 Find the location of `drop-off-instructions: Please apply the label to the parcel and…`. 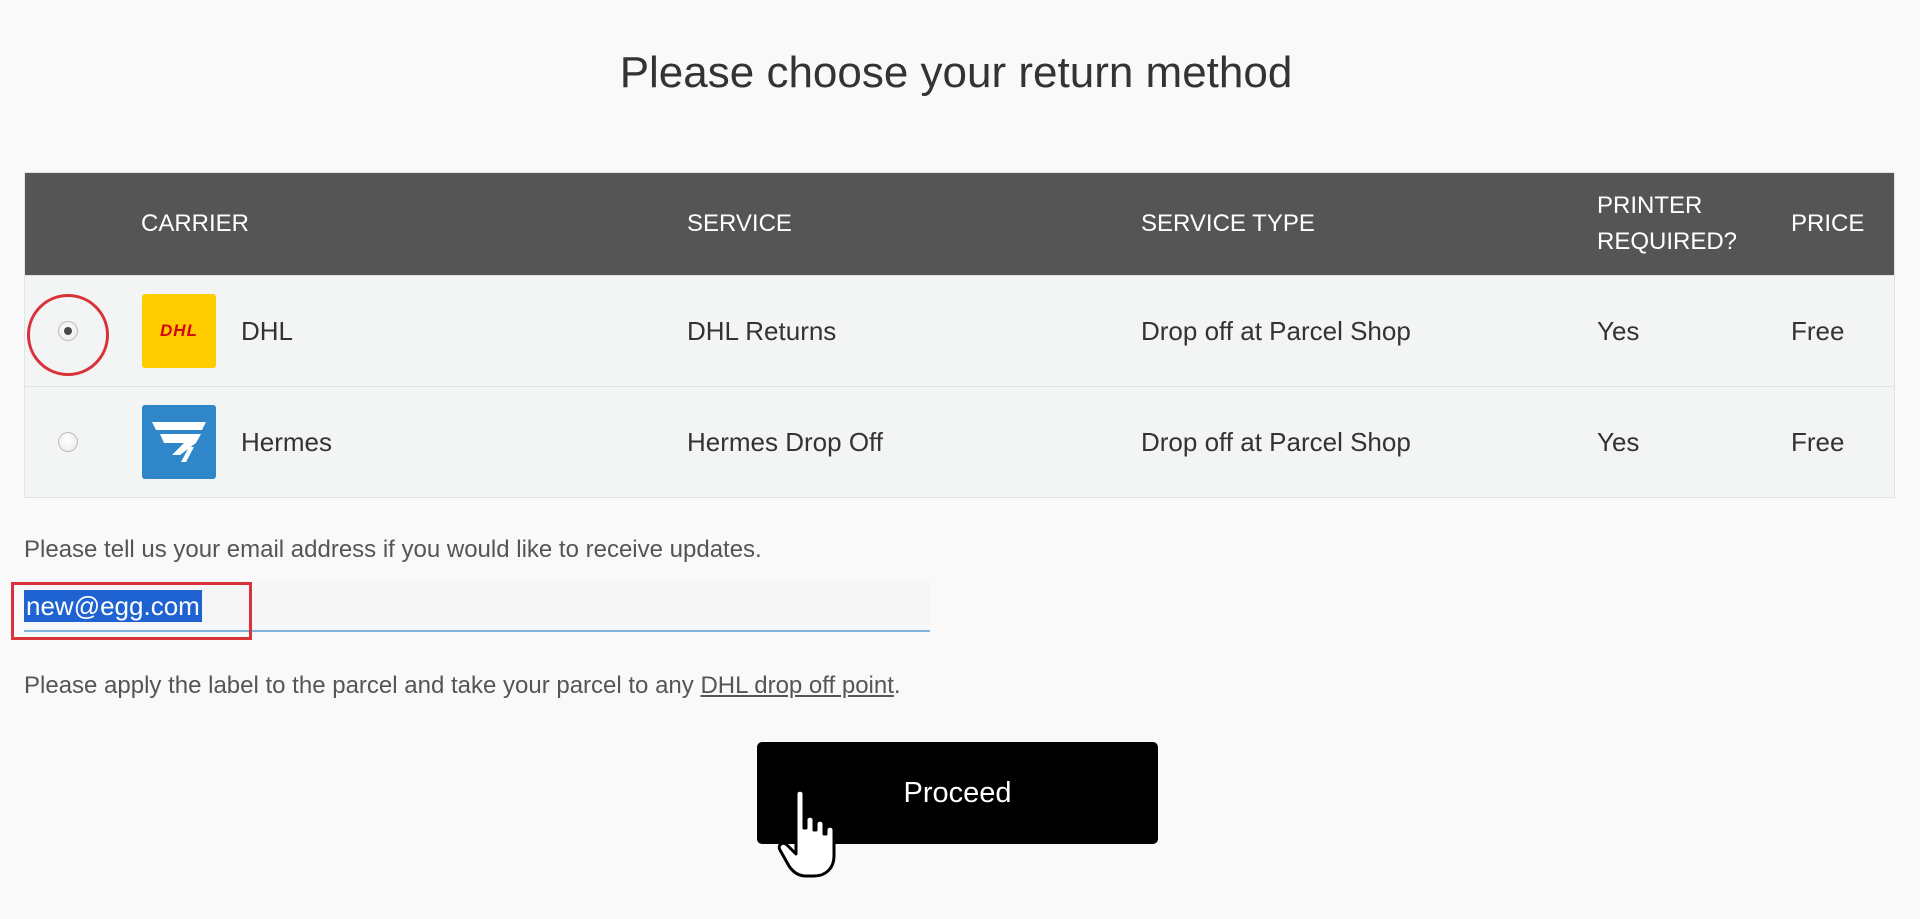

drop-off-instructions: Please apply the label to the parcel and… is located at coordinates (462, 686).